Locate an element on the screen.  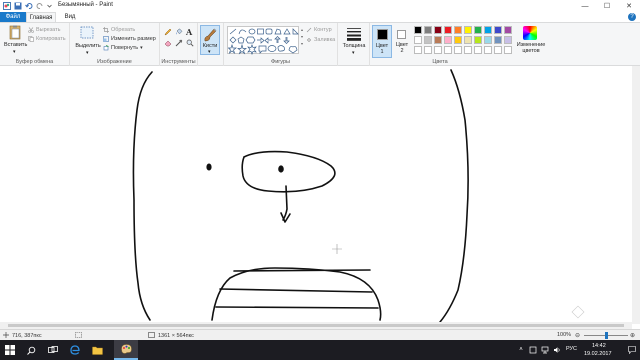
paste-icon is located at coordinates (15, 32).